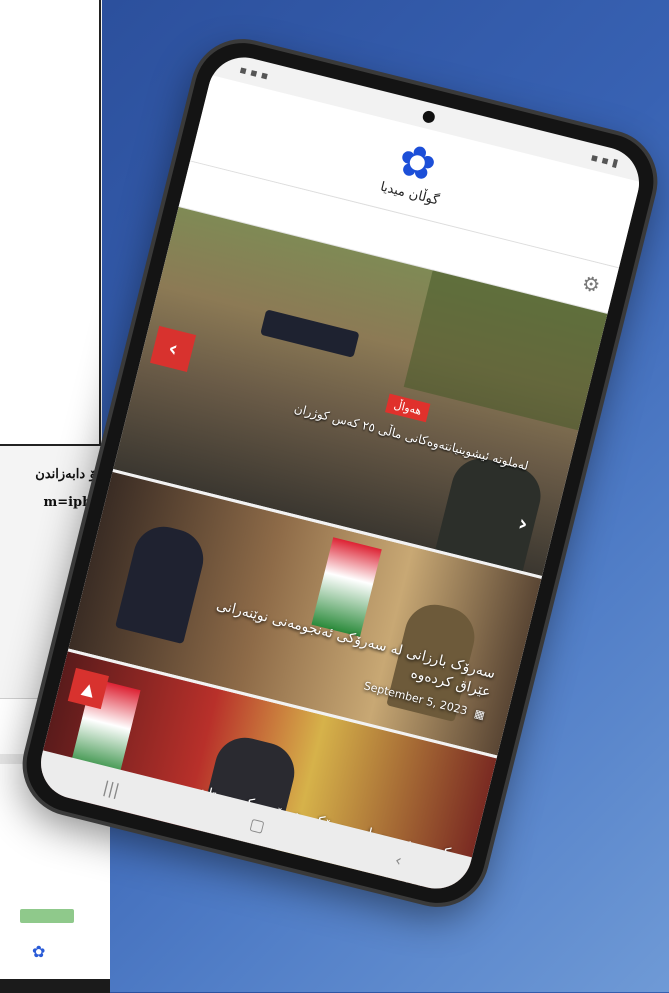  What do you see at coordinates (310, 333) in the screenshot?
I see `slide-image-truck` at bounding box center [310, 333].